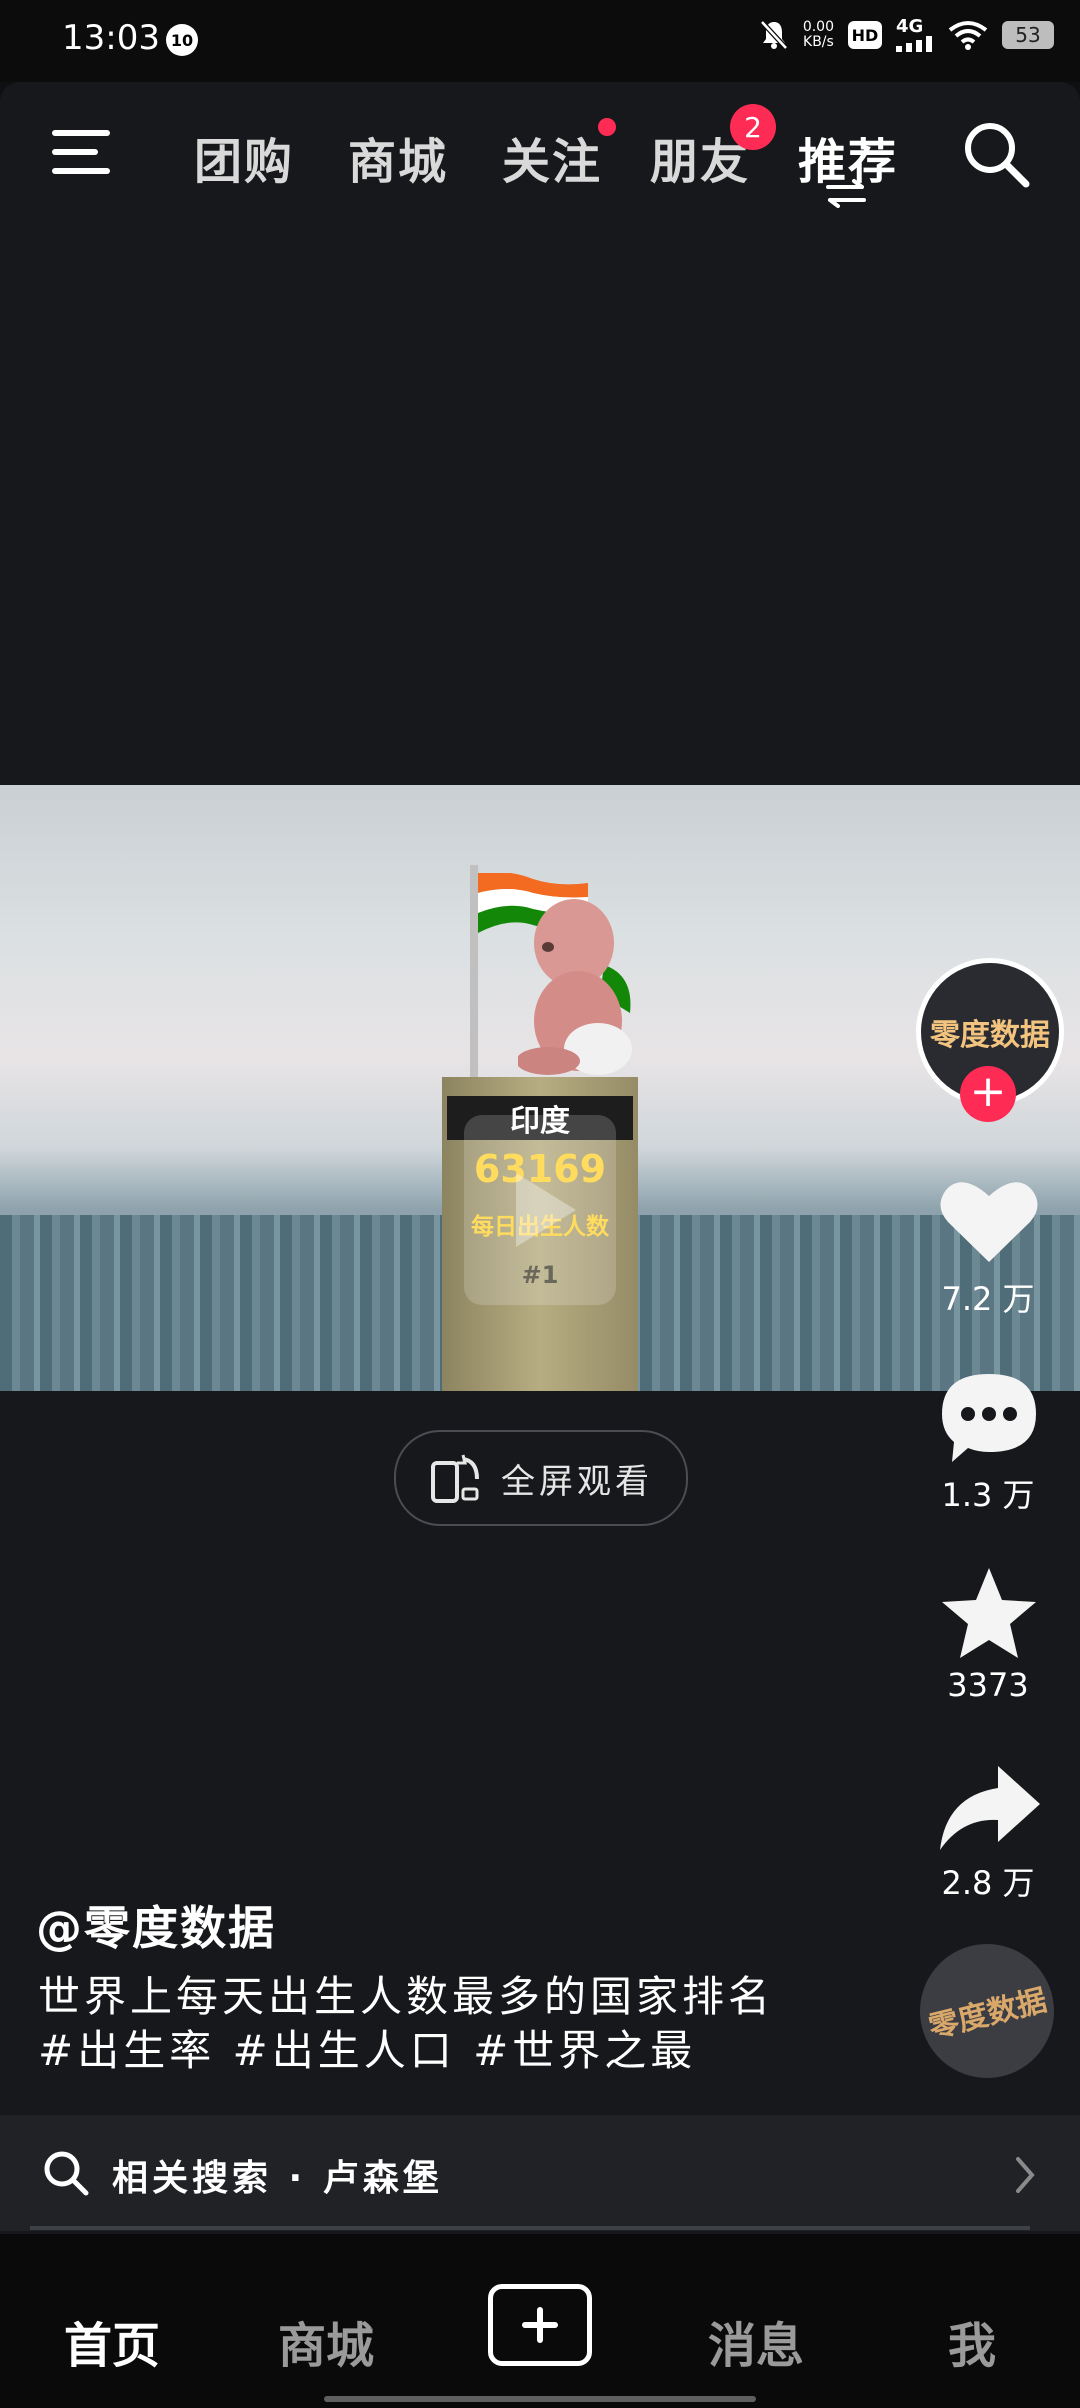  Describe the element at coordinates (428, 2024) in the screenshot. I see `video-description: 世界上每天出生人数最多的国家排名 #出生率 #出生人口 #世界之最` at that location.